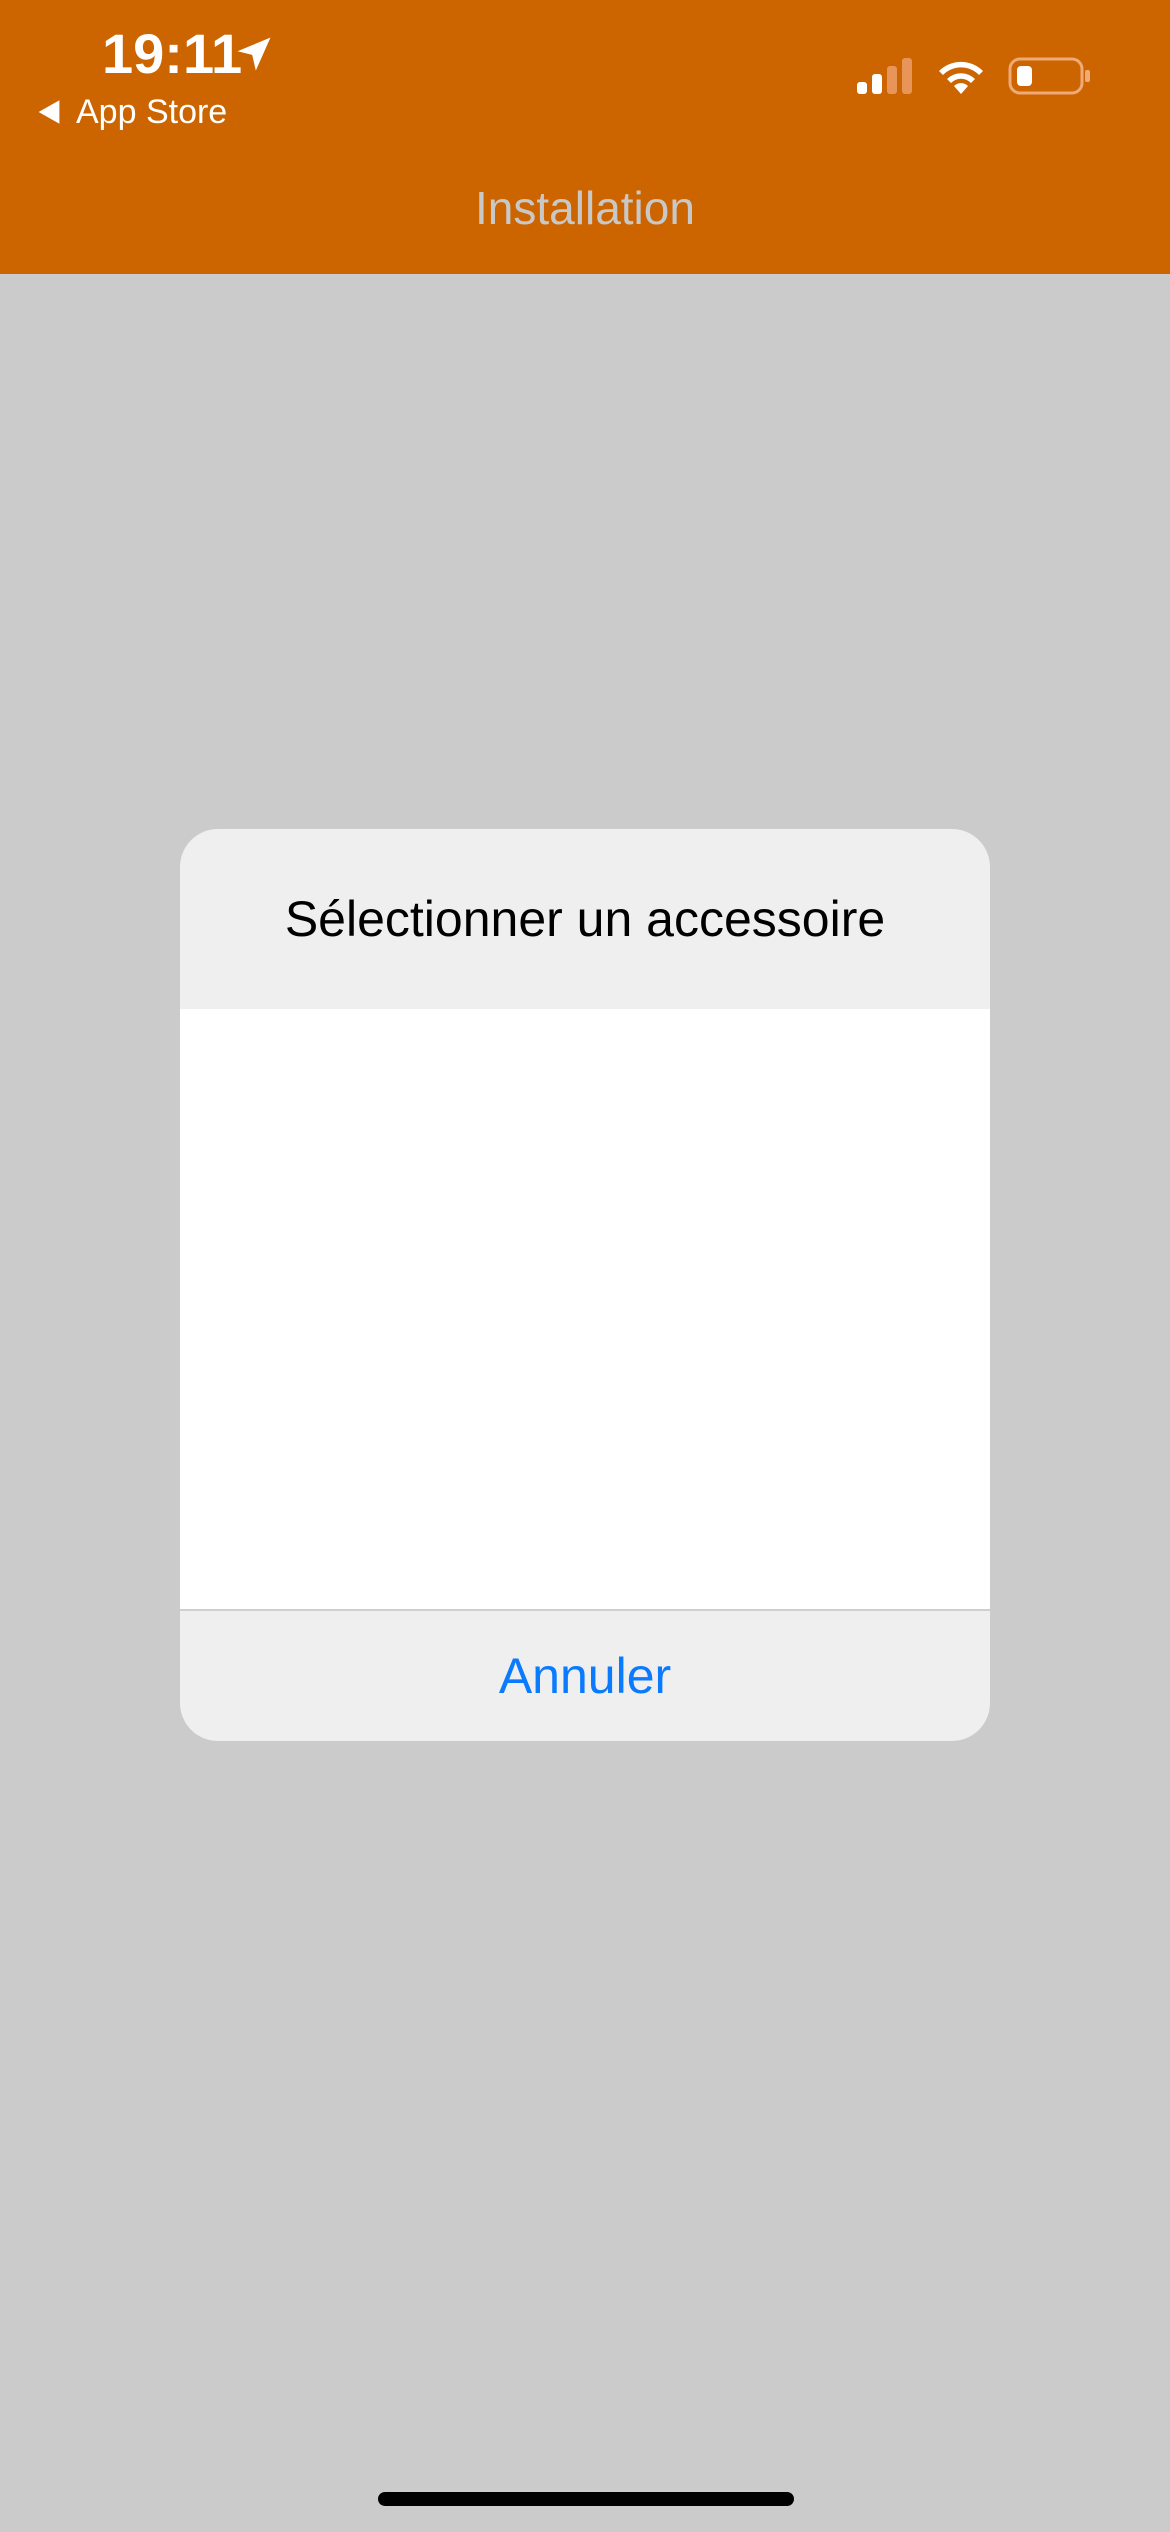  Describe the element at coordinates (585, 208) in the screenshot. I see `page-title: Installation` at that location.